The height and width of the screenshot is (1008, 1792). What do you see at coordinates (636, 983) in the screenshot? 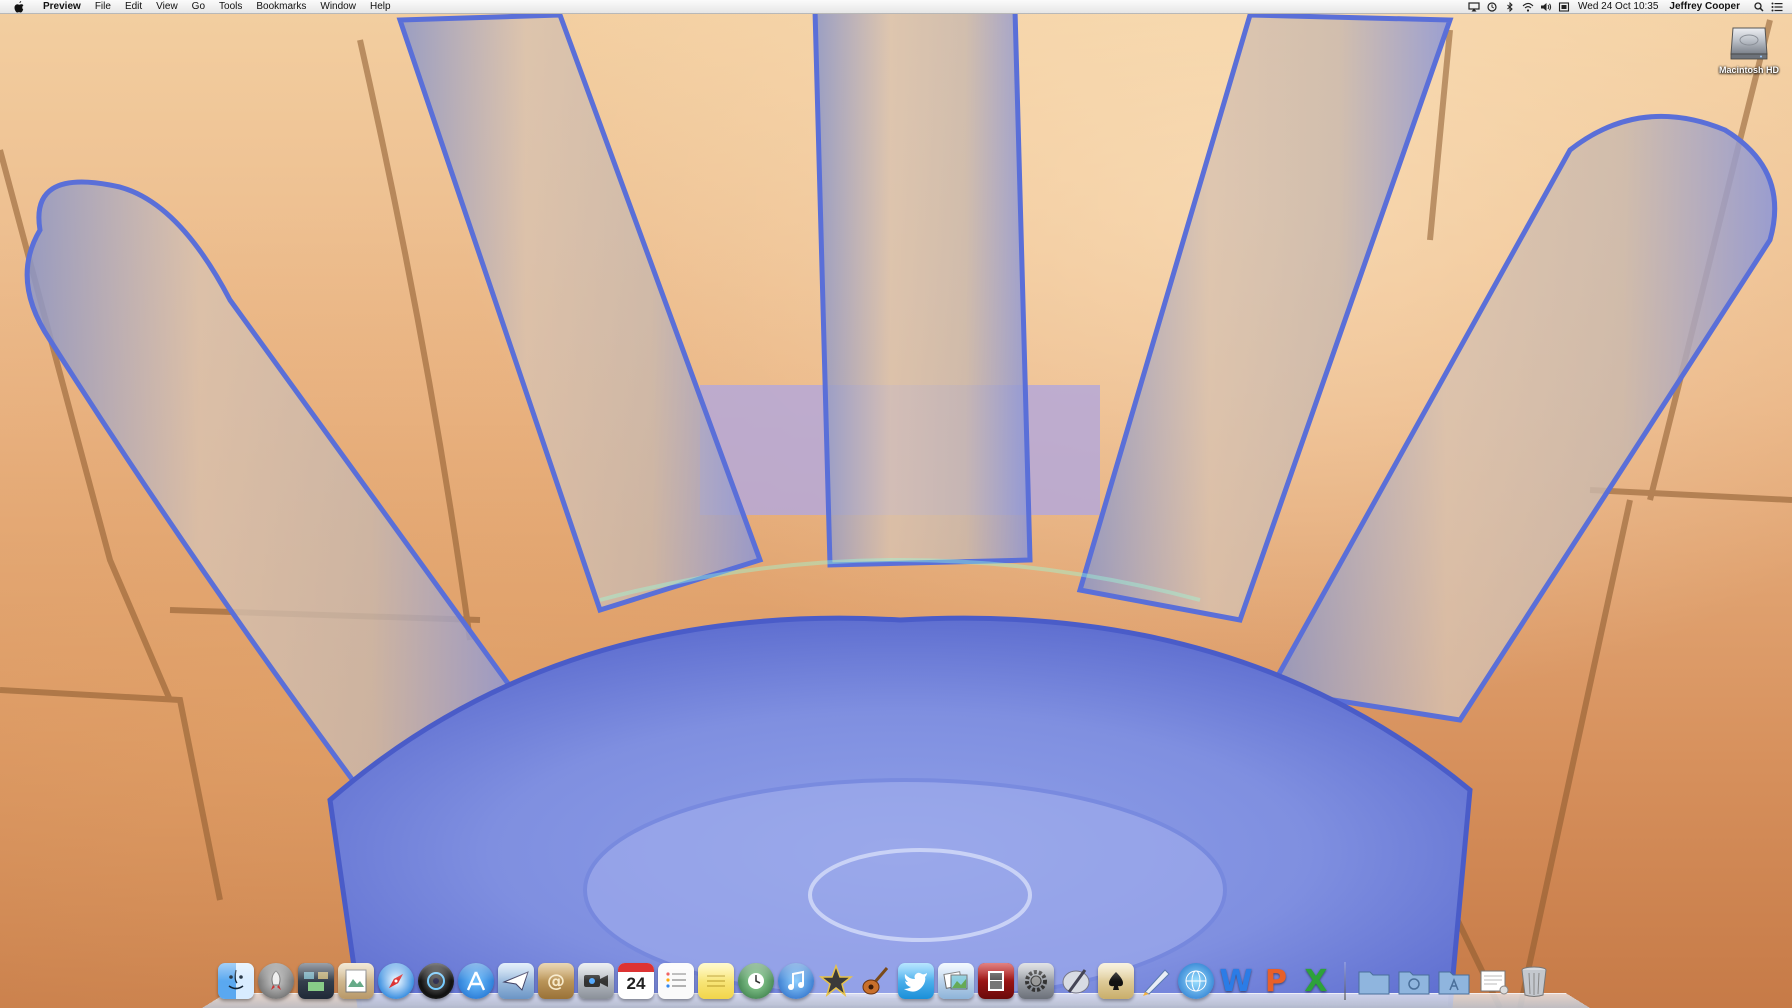
I see `calendar-day: 24` at bounding box center [636, 983].